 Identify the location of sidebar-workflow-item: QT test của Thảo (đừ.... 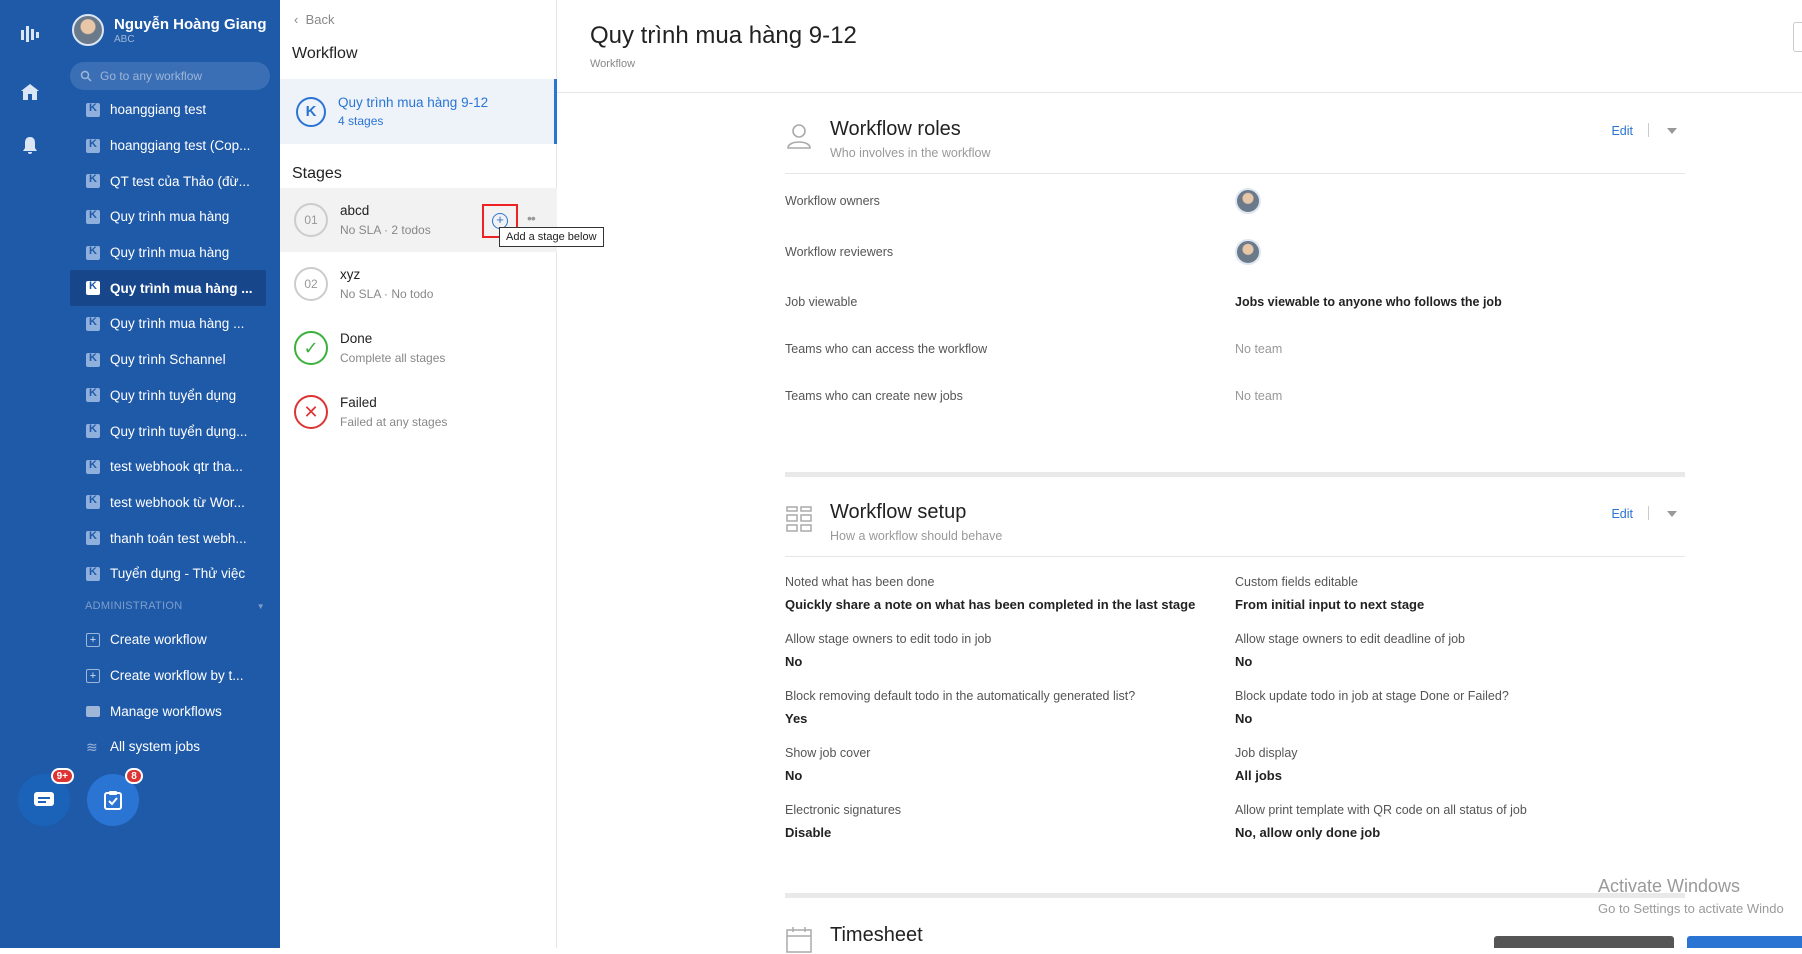
(168, 181).